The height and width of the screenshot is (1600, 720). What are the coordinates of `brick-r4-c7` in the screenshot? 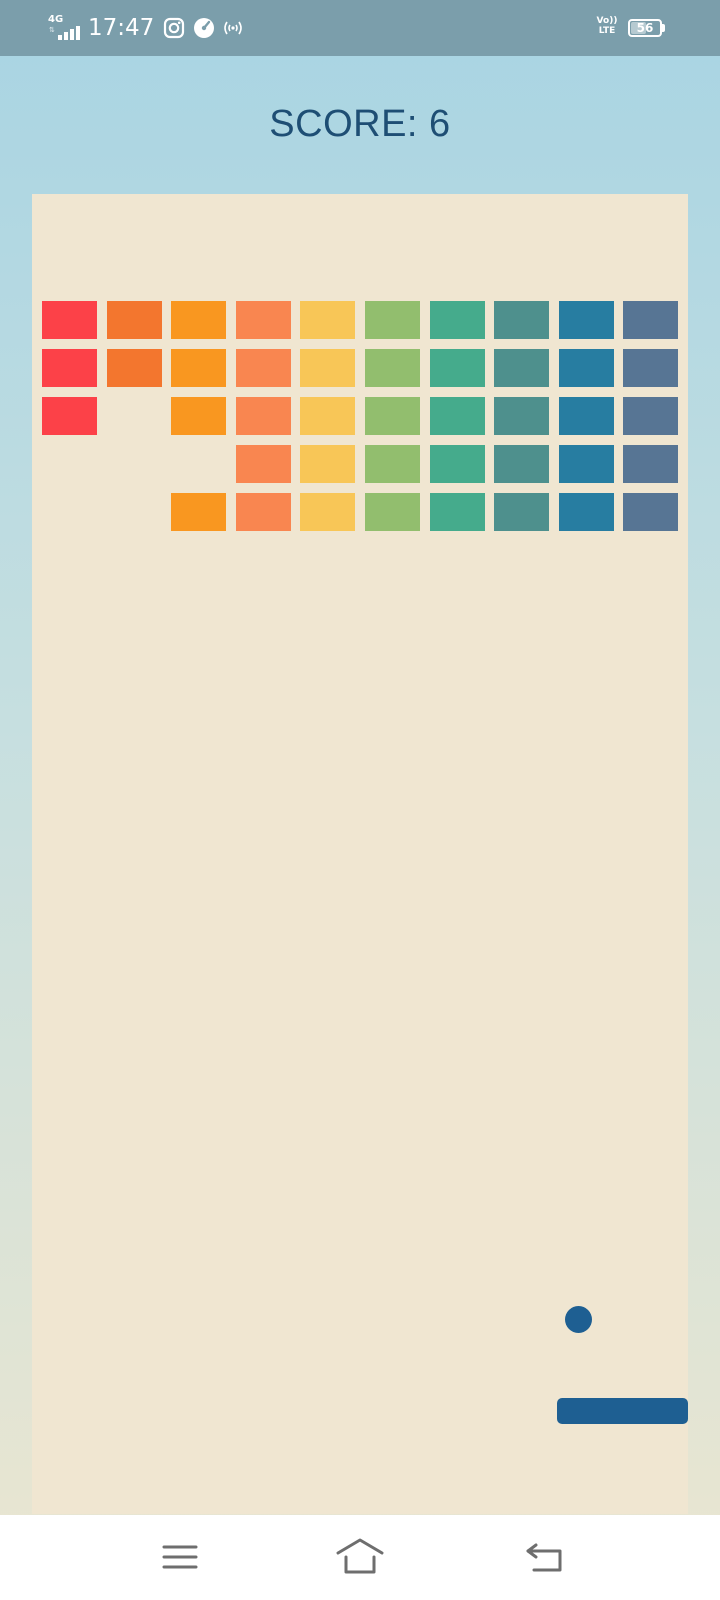 It's located at (457, 464).